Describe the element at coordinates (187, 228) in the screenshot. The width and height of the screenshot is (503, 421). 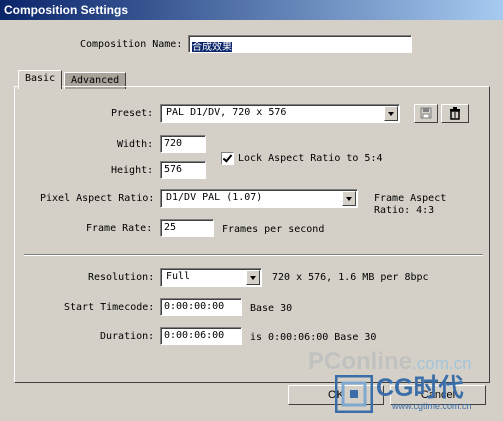
I see `frame-rate-input: 25` at that location.